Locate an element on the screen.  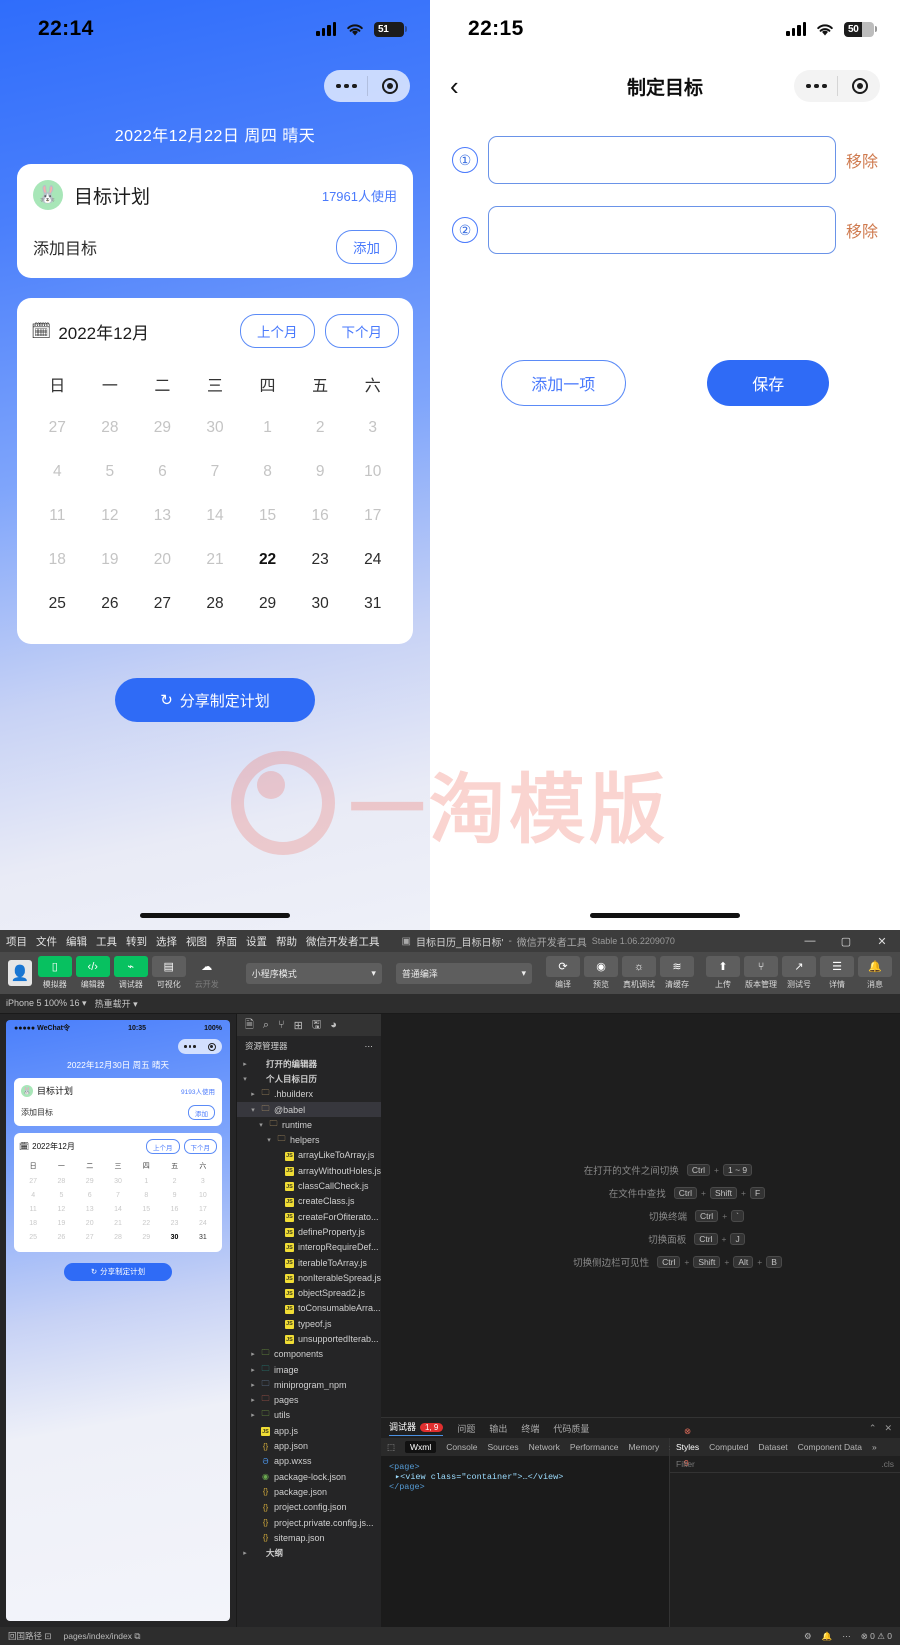
calendar-day: 21 is located at coordinates (215, 560).